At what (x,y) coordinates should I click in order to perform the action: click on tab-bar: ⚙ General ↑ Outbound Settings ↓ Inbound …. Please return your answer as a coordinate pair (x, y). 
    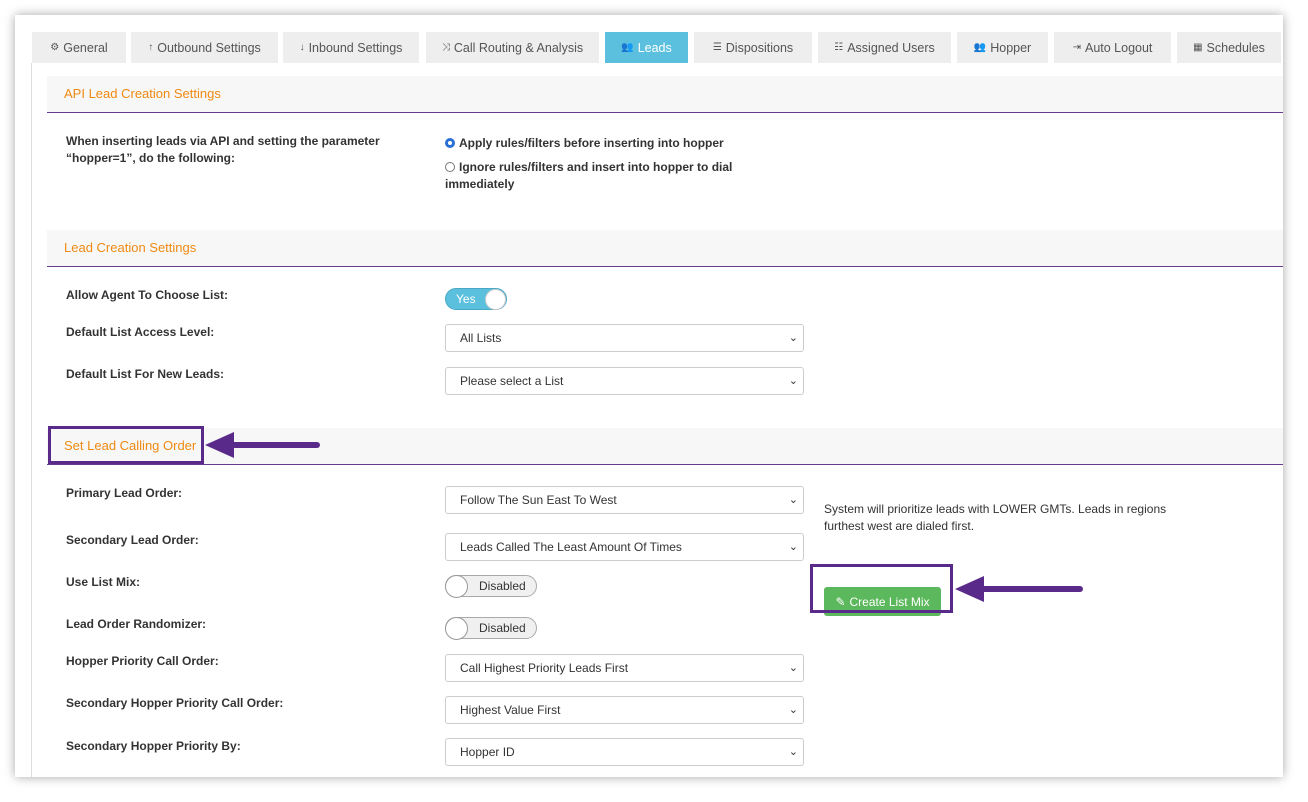
    Looking at the image, I should click on (657, 47).